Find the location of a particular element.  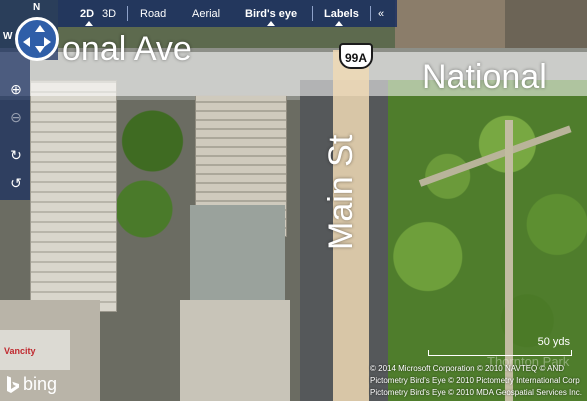

labels-active-caret is located at coordinates (339, 23).